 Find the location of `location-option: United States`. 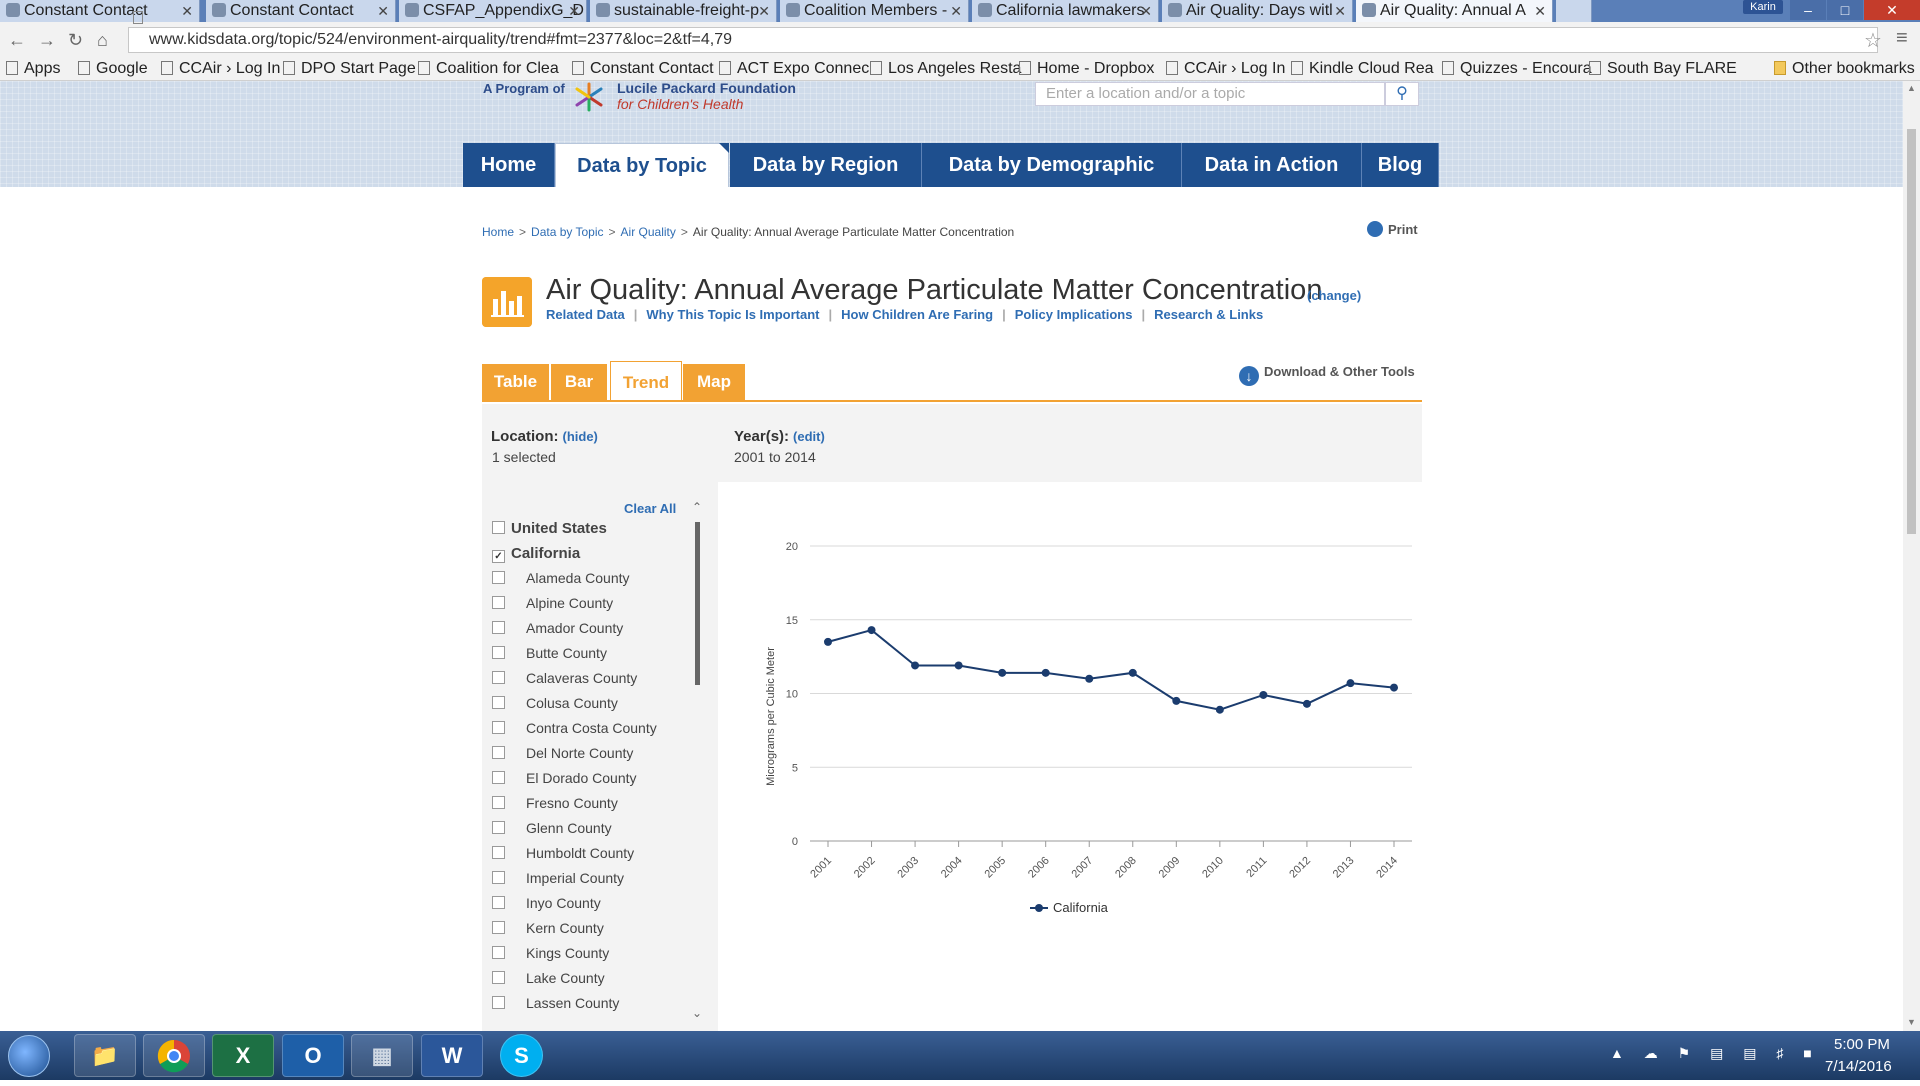

location-option: United States is located at coordinates (549, 528).